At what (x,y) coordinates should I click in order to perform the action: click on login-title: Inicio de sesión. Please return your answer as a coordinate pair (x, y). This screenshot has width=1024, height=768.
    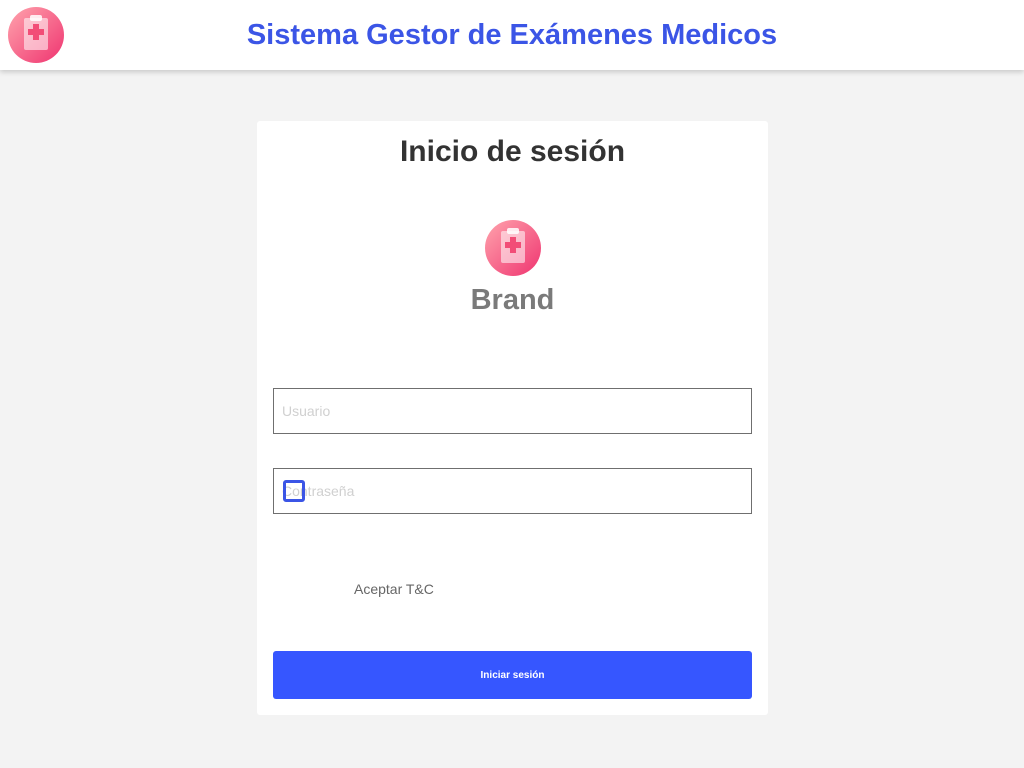
    Looking at the image, I should click on (512, 151).